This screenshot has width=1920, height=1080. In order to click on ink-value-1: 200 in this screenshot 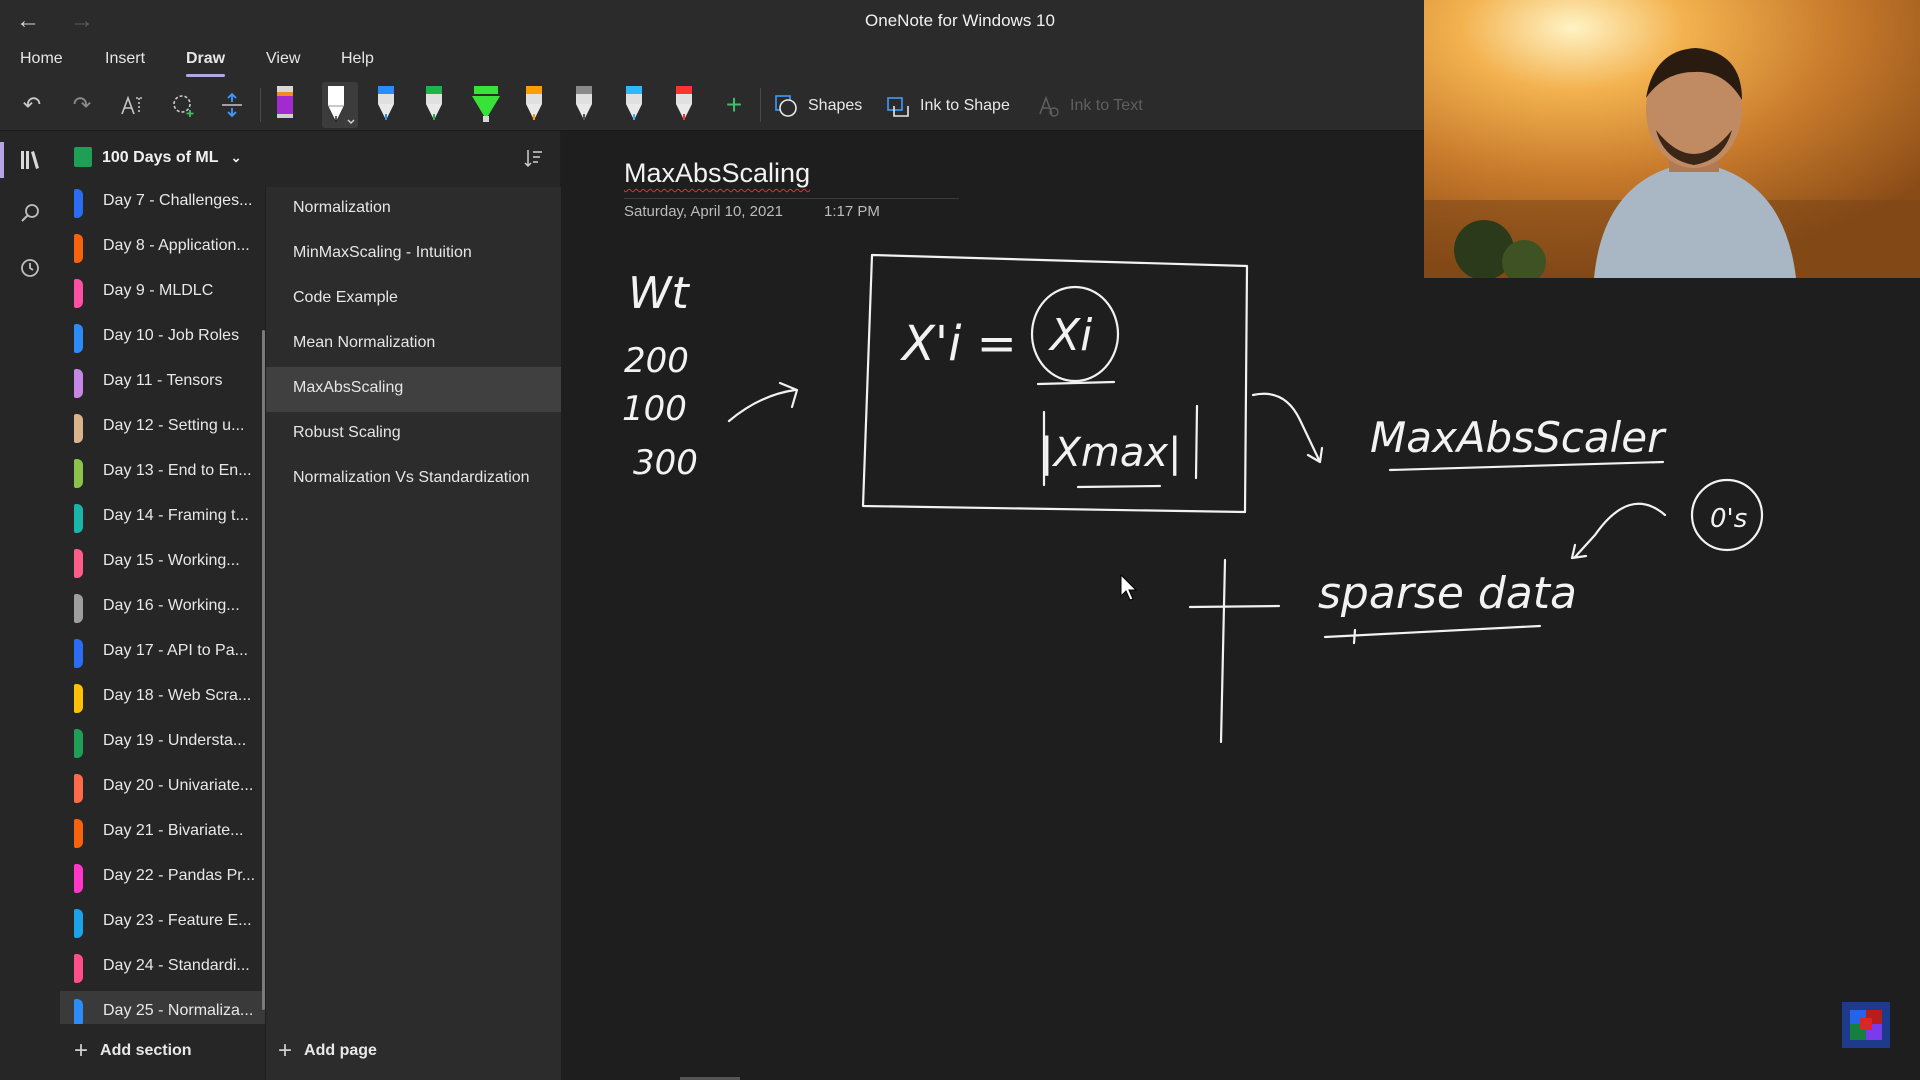, I will do `click(656, 361)`.